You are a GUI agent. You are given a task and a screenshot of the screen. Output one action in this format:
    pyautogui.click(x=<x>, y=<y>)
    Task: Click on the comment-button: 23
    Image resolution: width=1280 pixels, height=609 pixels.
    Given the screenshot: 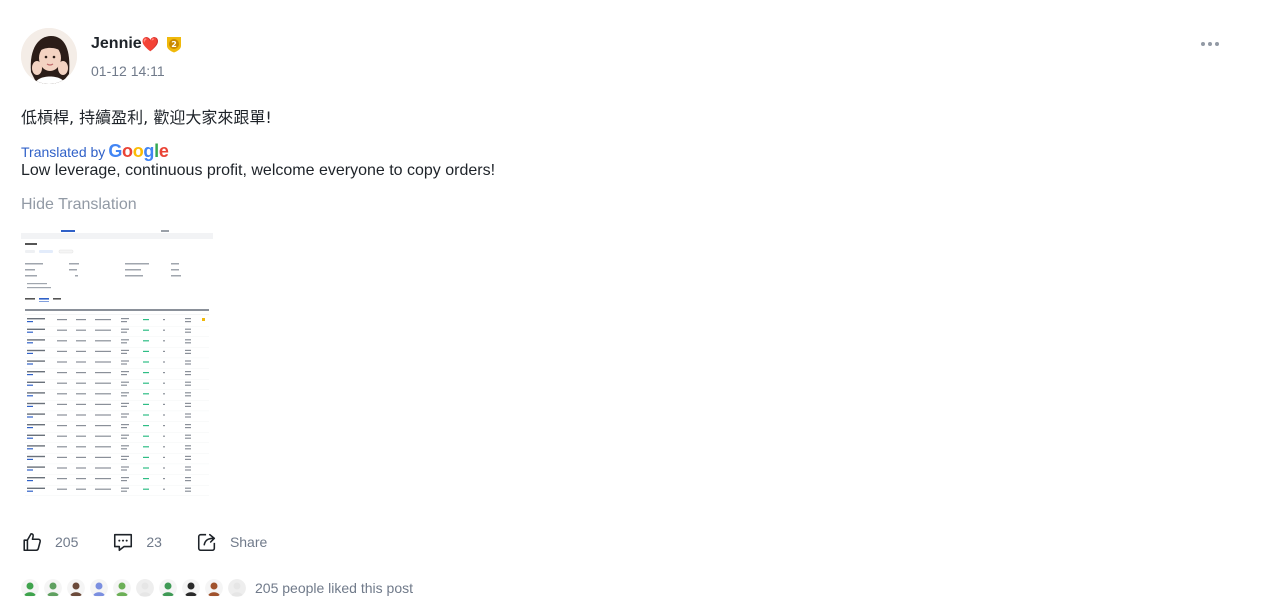 What is the action you would take?
    pyautogui.click(x=137, y=542)
    